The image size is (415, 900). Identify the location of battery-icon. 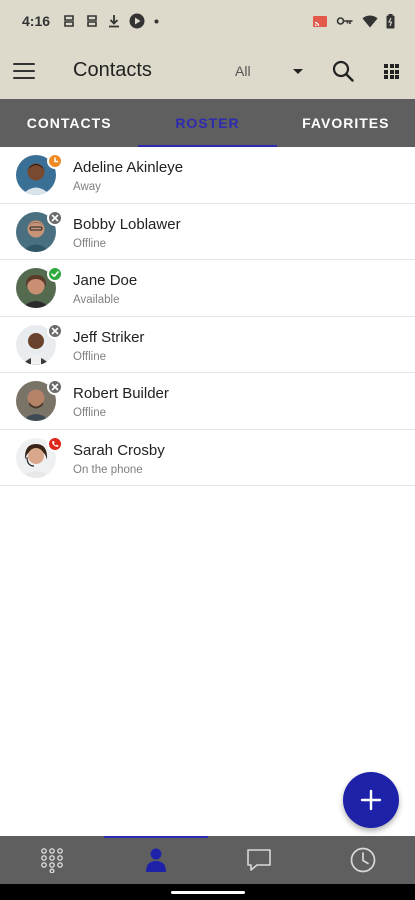
(390, 20).